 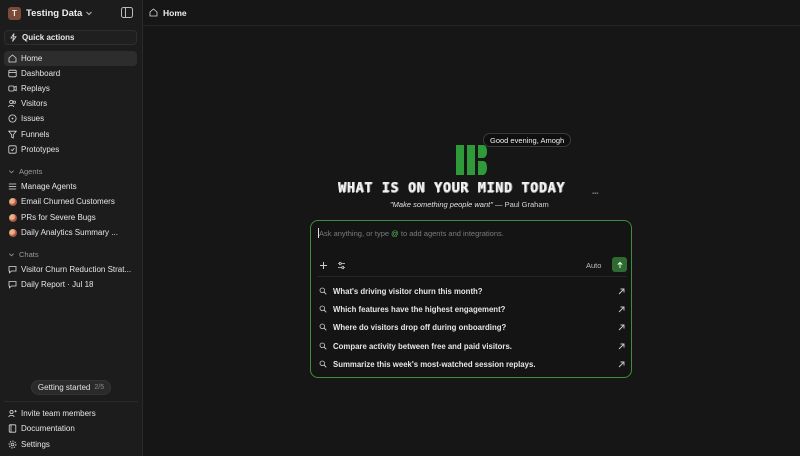 What do you see at coordinates (70, 103) in the screenshot?
I see `sidebar-item-visitors: Visitors` at bounding box center [70, 103].